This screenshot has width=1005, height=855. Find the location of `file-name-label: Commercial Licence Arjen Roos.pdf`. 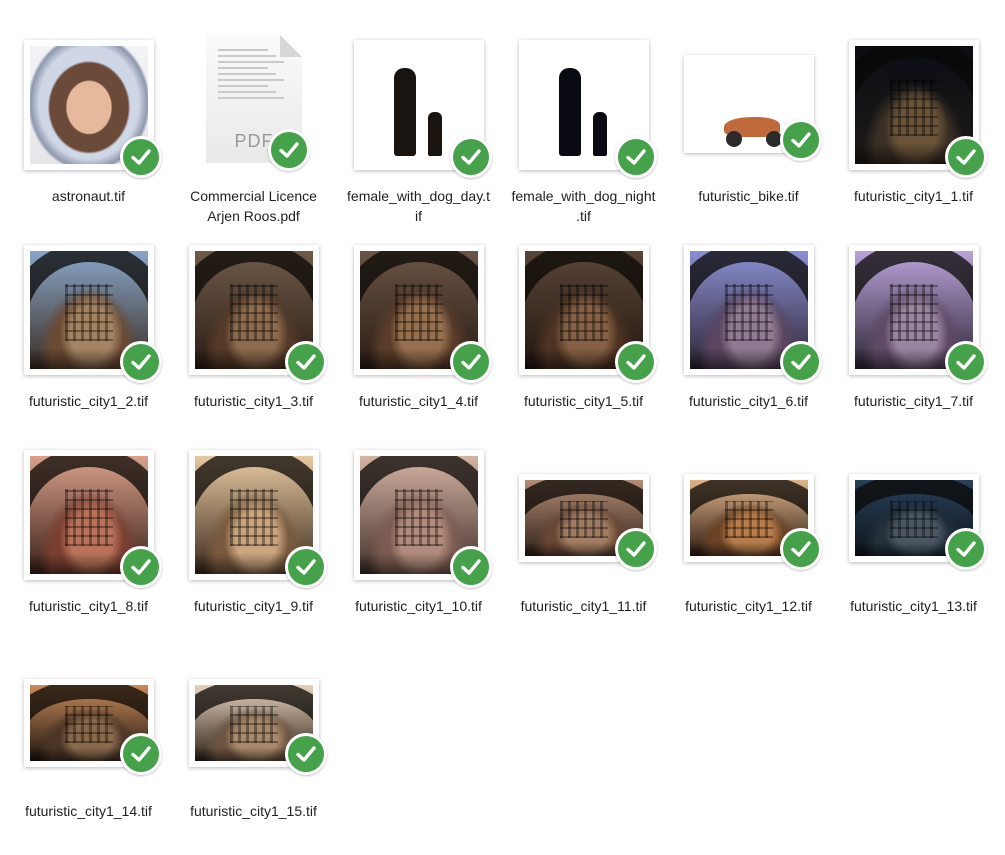

file-name-label: Commercial Licence Arjen Roos.pdf is located at coordinates (253, 206).